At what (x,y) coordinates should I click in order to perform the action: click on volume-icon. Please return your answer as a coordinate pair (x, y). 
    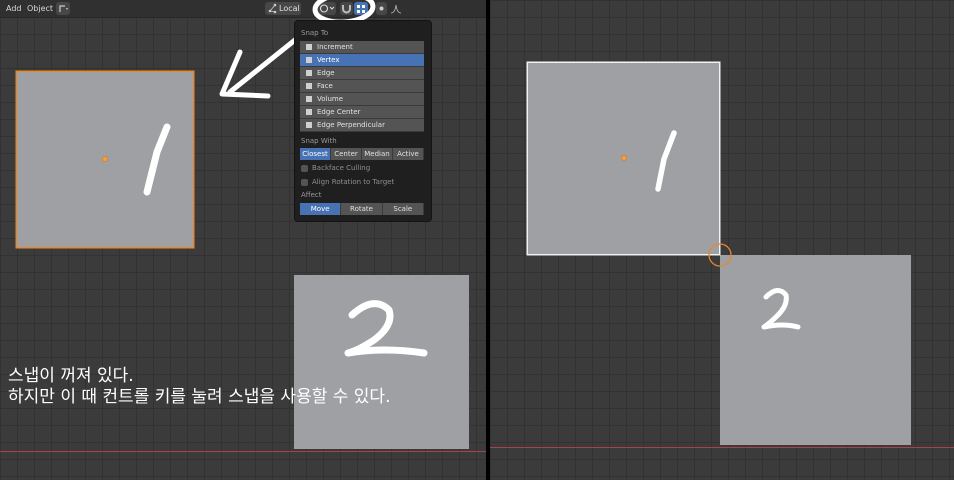
    Looking at the image, I should click on (309, 99).